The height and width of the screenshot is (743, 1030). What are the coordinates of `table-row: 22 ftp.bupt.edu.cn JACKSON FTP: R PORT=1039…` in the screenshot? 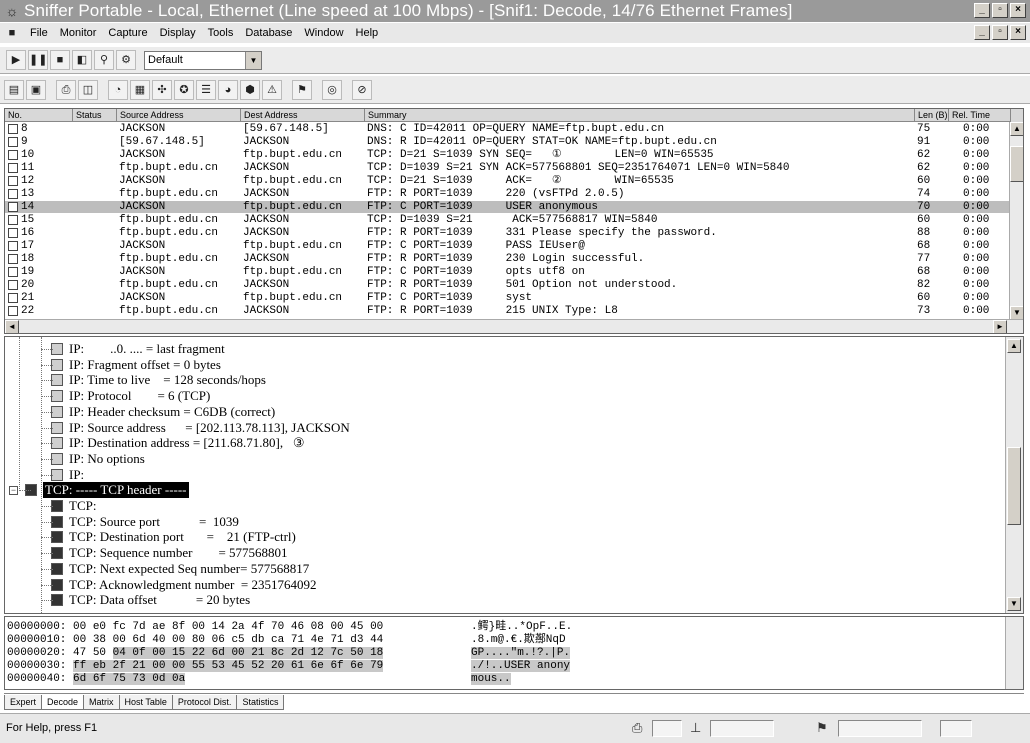 It's located at (511, 311).